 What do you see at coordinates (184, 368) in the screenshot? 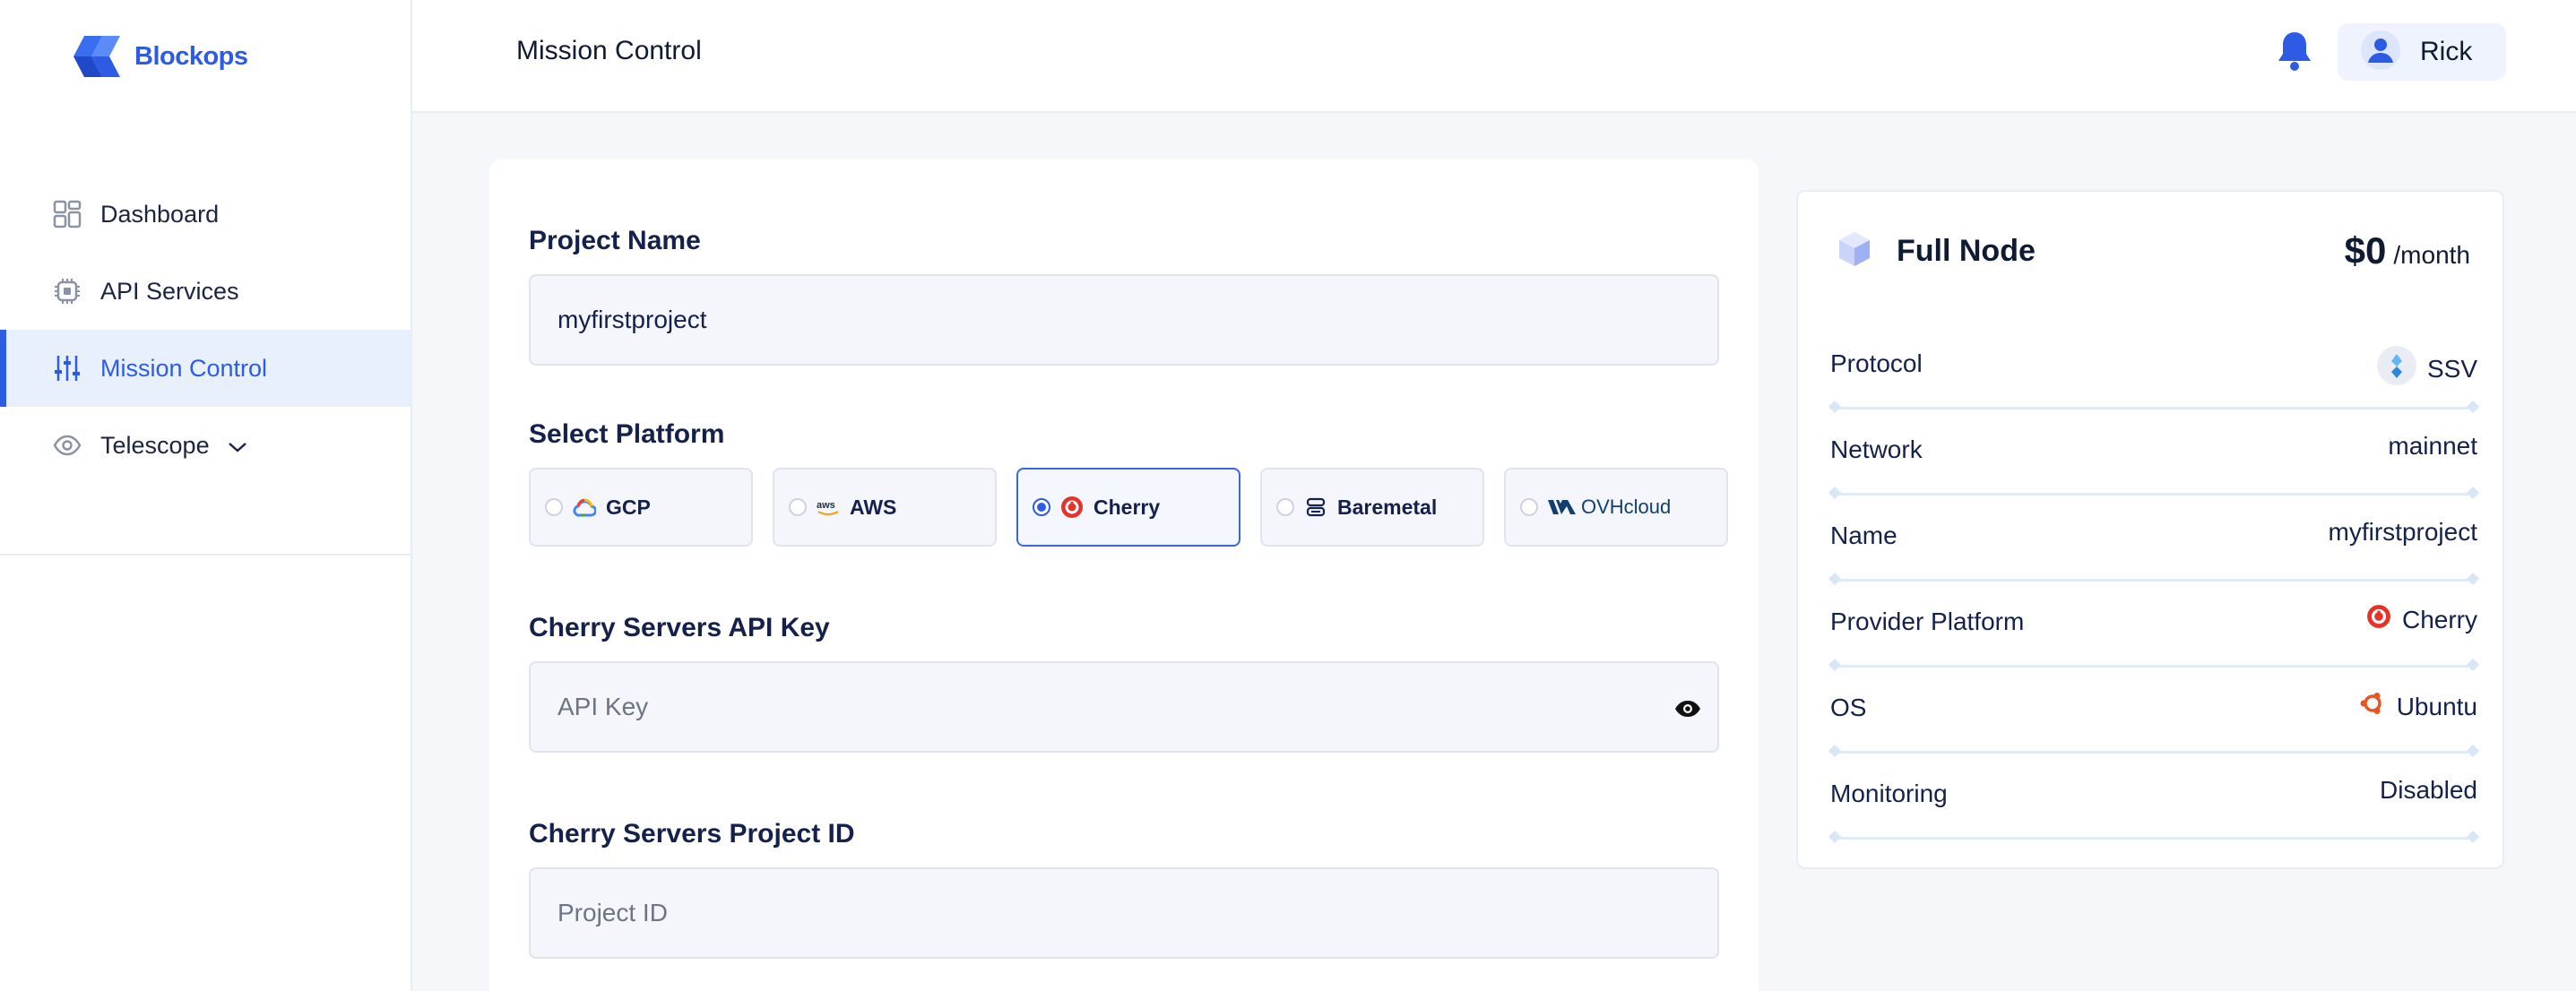
I see `sidebar-item-label: Mission Control` at bounding box center [184, 368].